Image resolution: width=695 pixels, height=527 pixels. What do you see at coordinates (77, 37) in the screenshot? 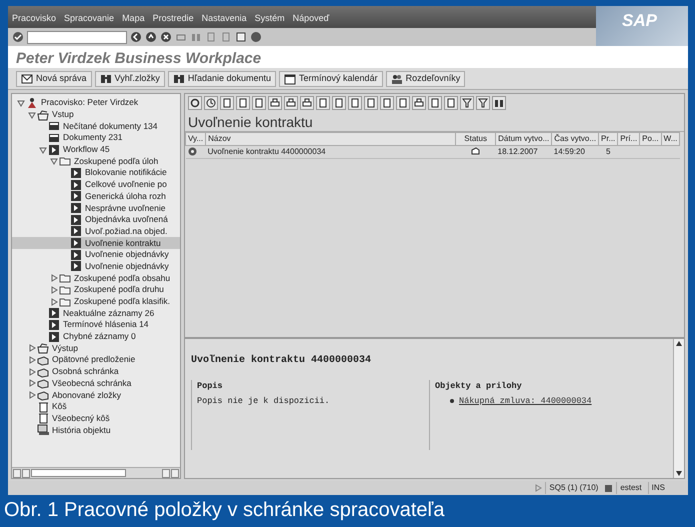
I see `command-field` at bounding box center [77, 37].